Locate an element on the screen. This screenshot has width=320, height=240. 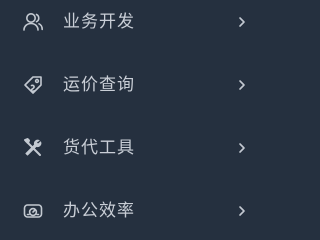
menu-item-label: 办公效率 is located at coordinates (99, 211).